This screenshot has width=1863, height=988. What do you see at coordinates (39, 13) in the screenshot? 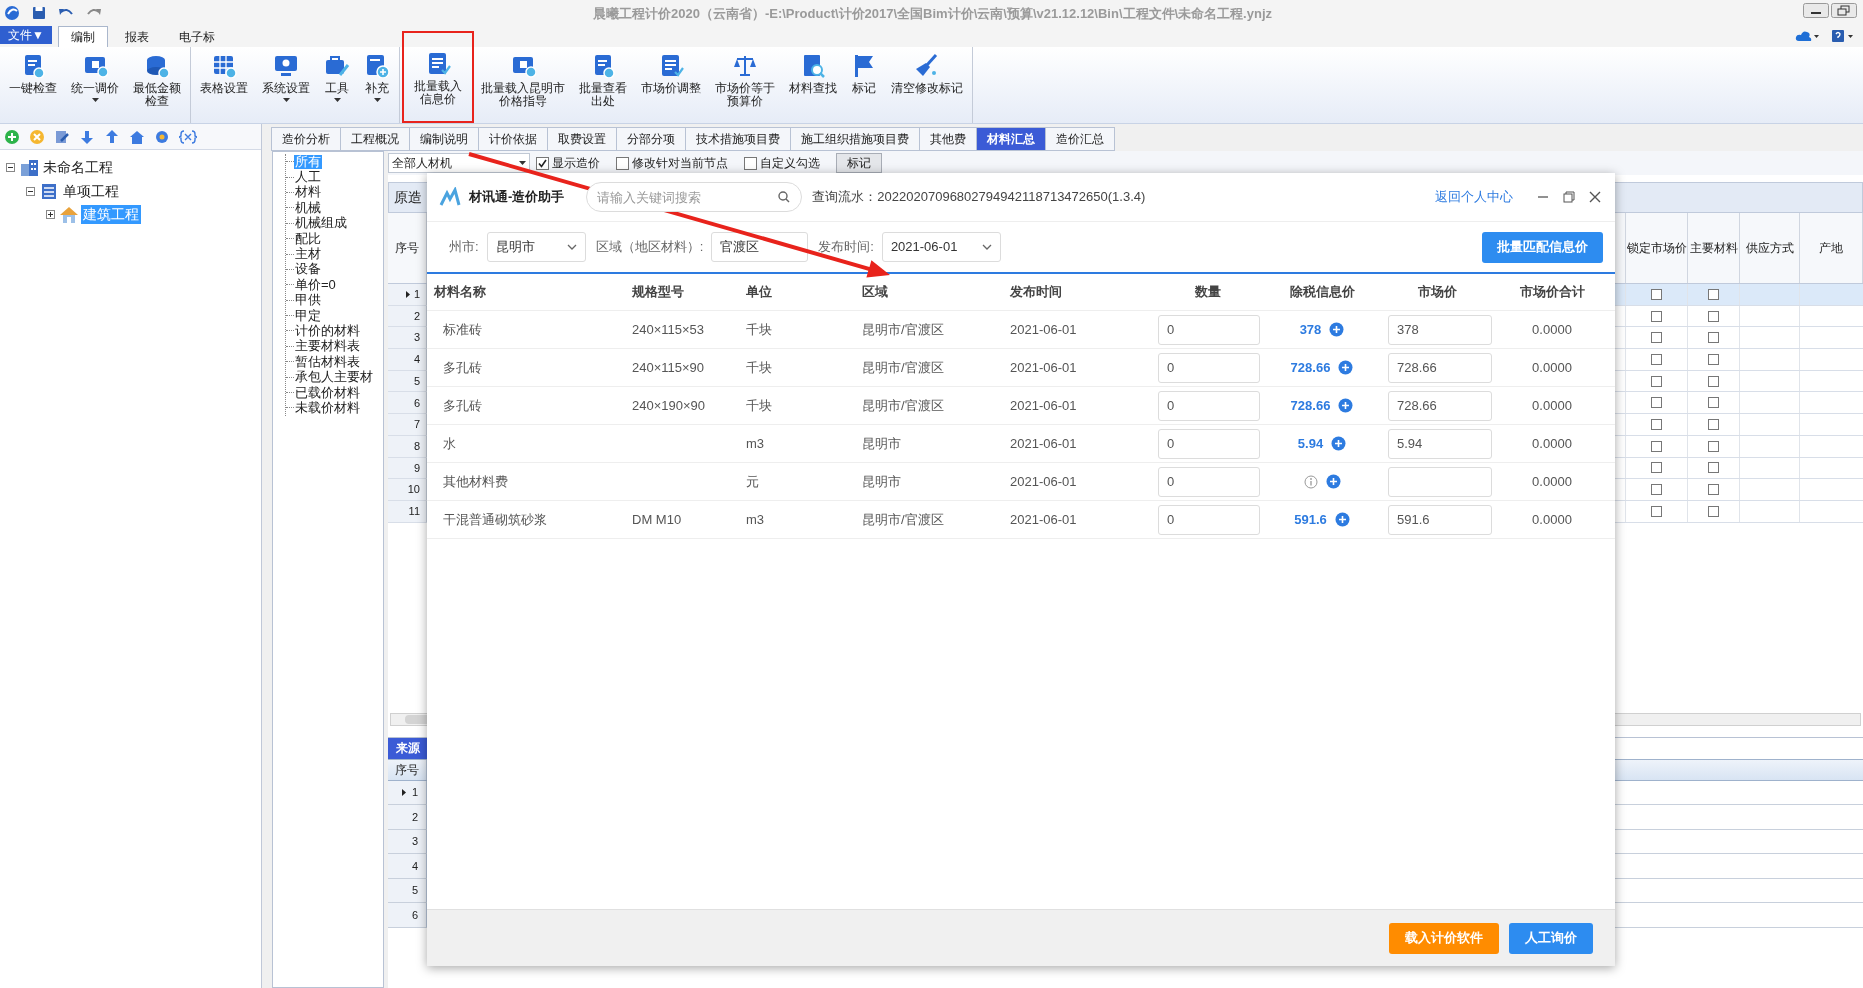
I see `save-icon` at bounding box center [39, 13].